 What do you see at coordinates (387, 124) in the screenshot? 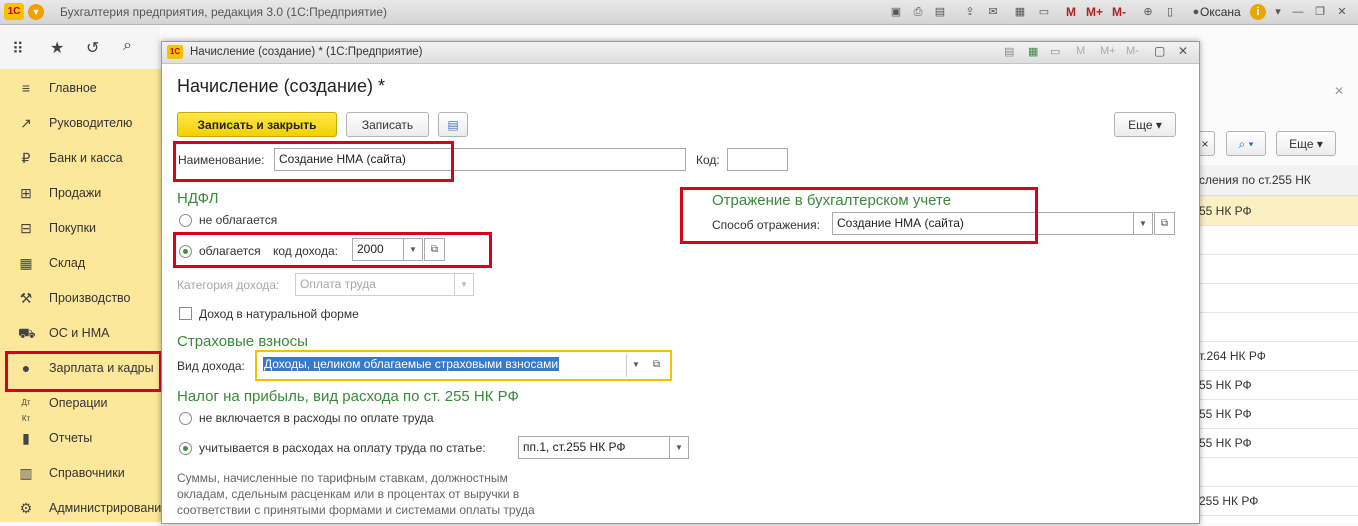
I see `save-button: Записать` at bounding box center [387, 124].